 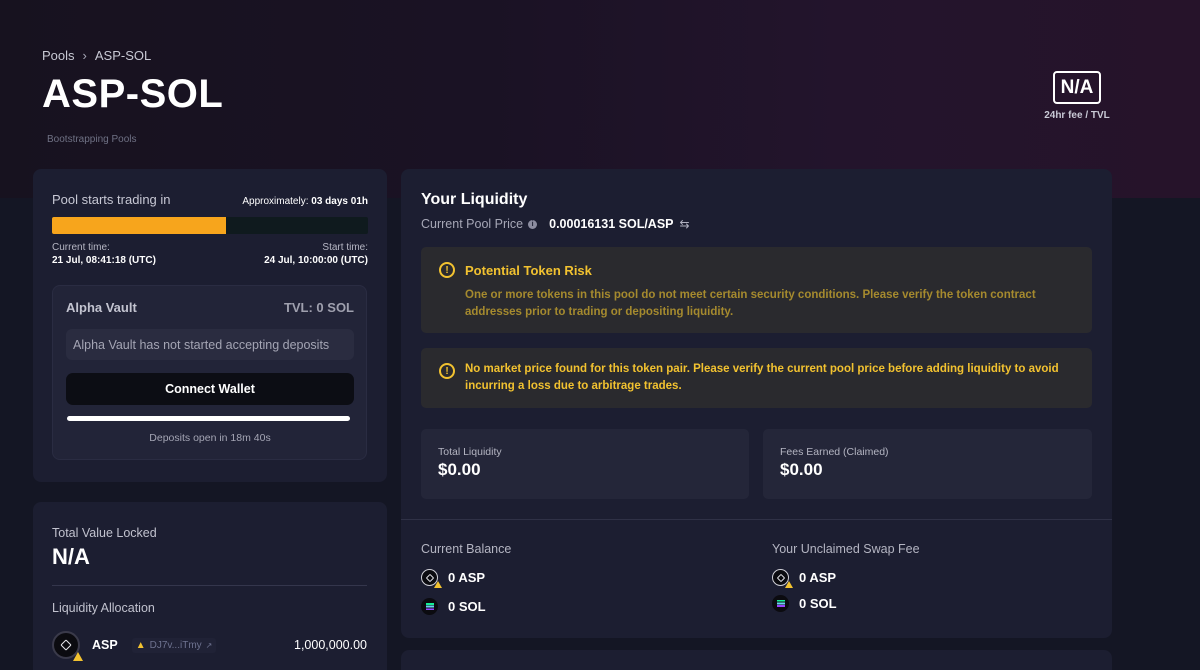 I want to click on balance-sol-row: 0 SOL, so click(x=466, y=606).